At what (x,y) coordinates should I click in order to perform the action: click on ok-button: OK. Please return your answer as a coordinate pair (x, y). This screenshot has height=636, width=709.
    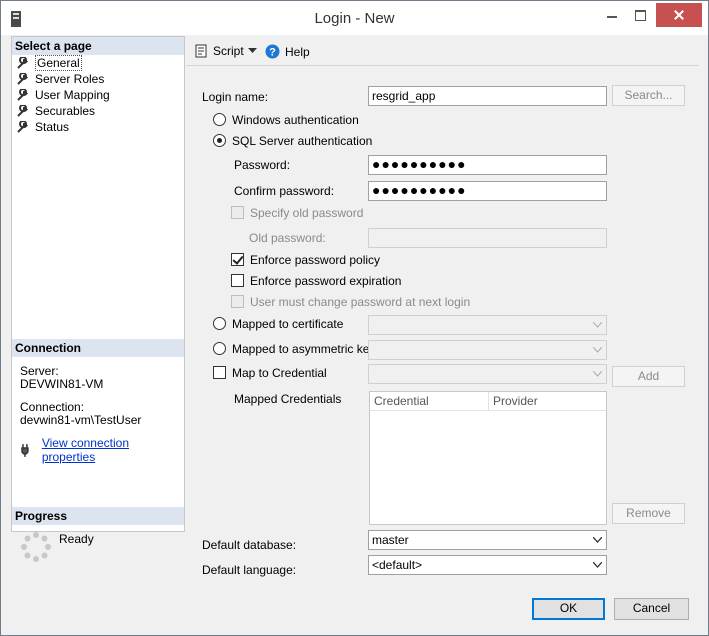
    Looking at the image, I should click on (568, 609).